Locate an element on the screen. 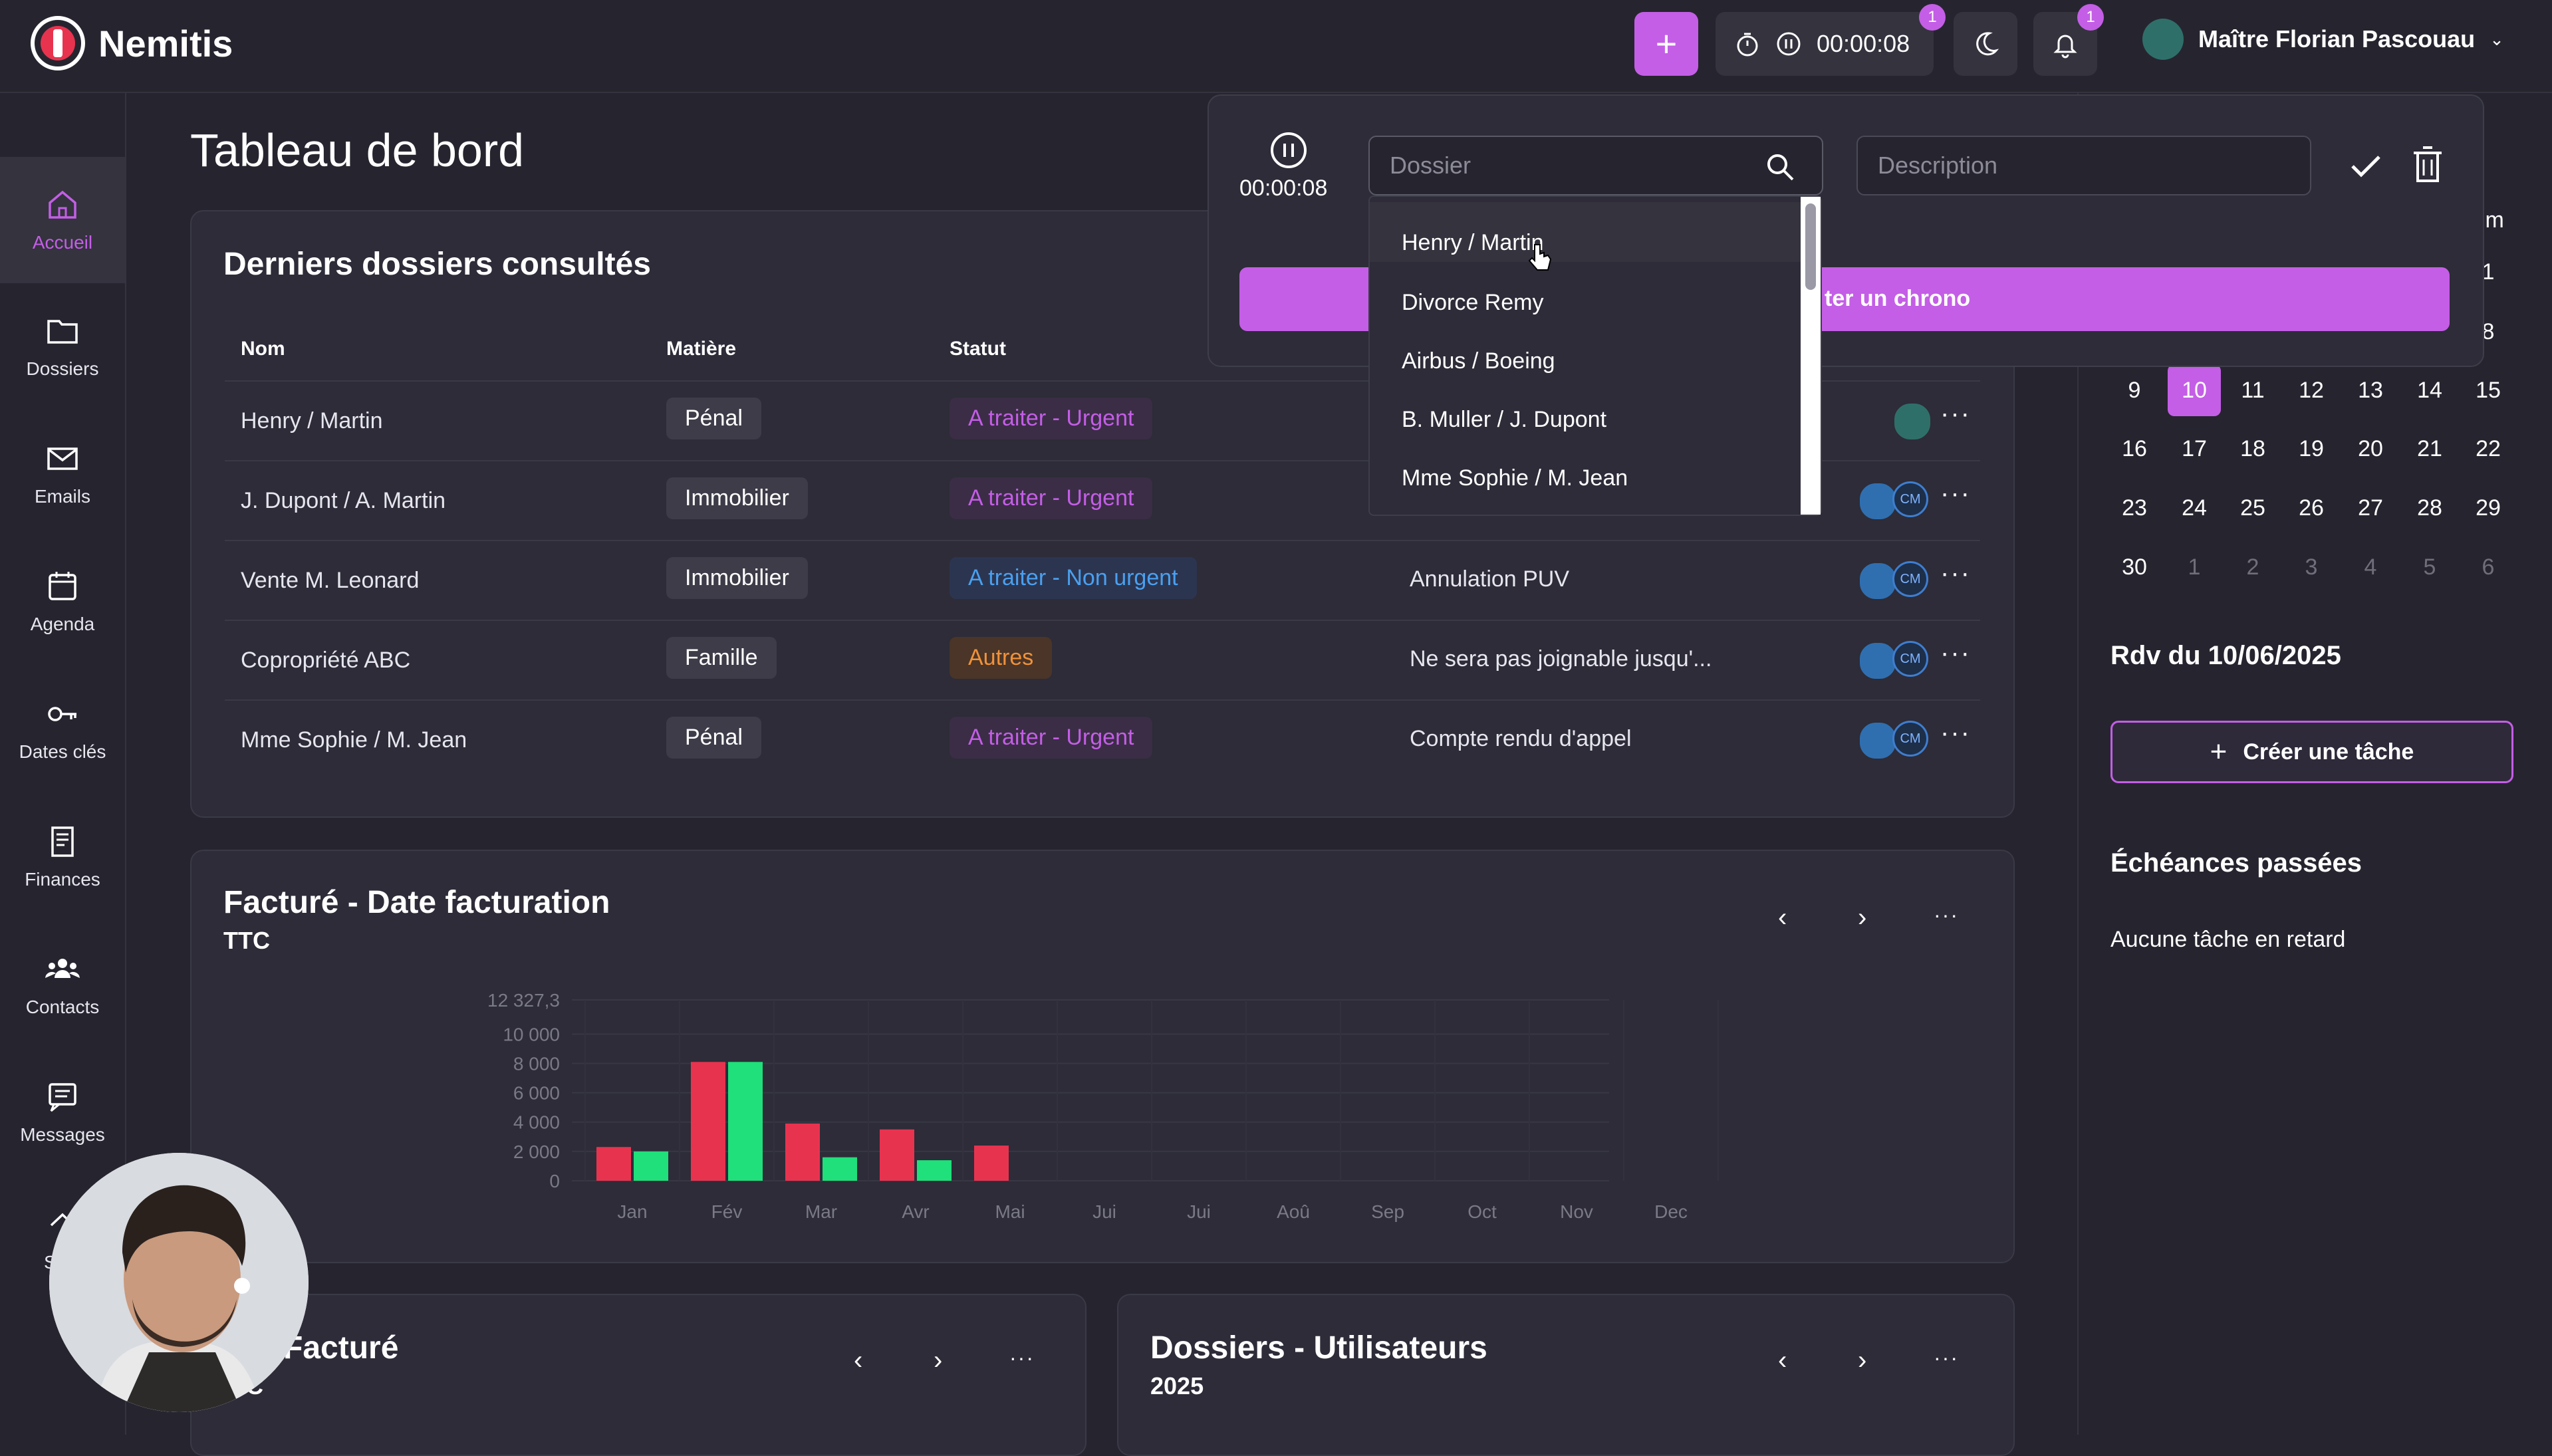 The width and height of the screenshot is (2552, 1456). calendar-day: 13 is located at coordinates (2370, 391).